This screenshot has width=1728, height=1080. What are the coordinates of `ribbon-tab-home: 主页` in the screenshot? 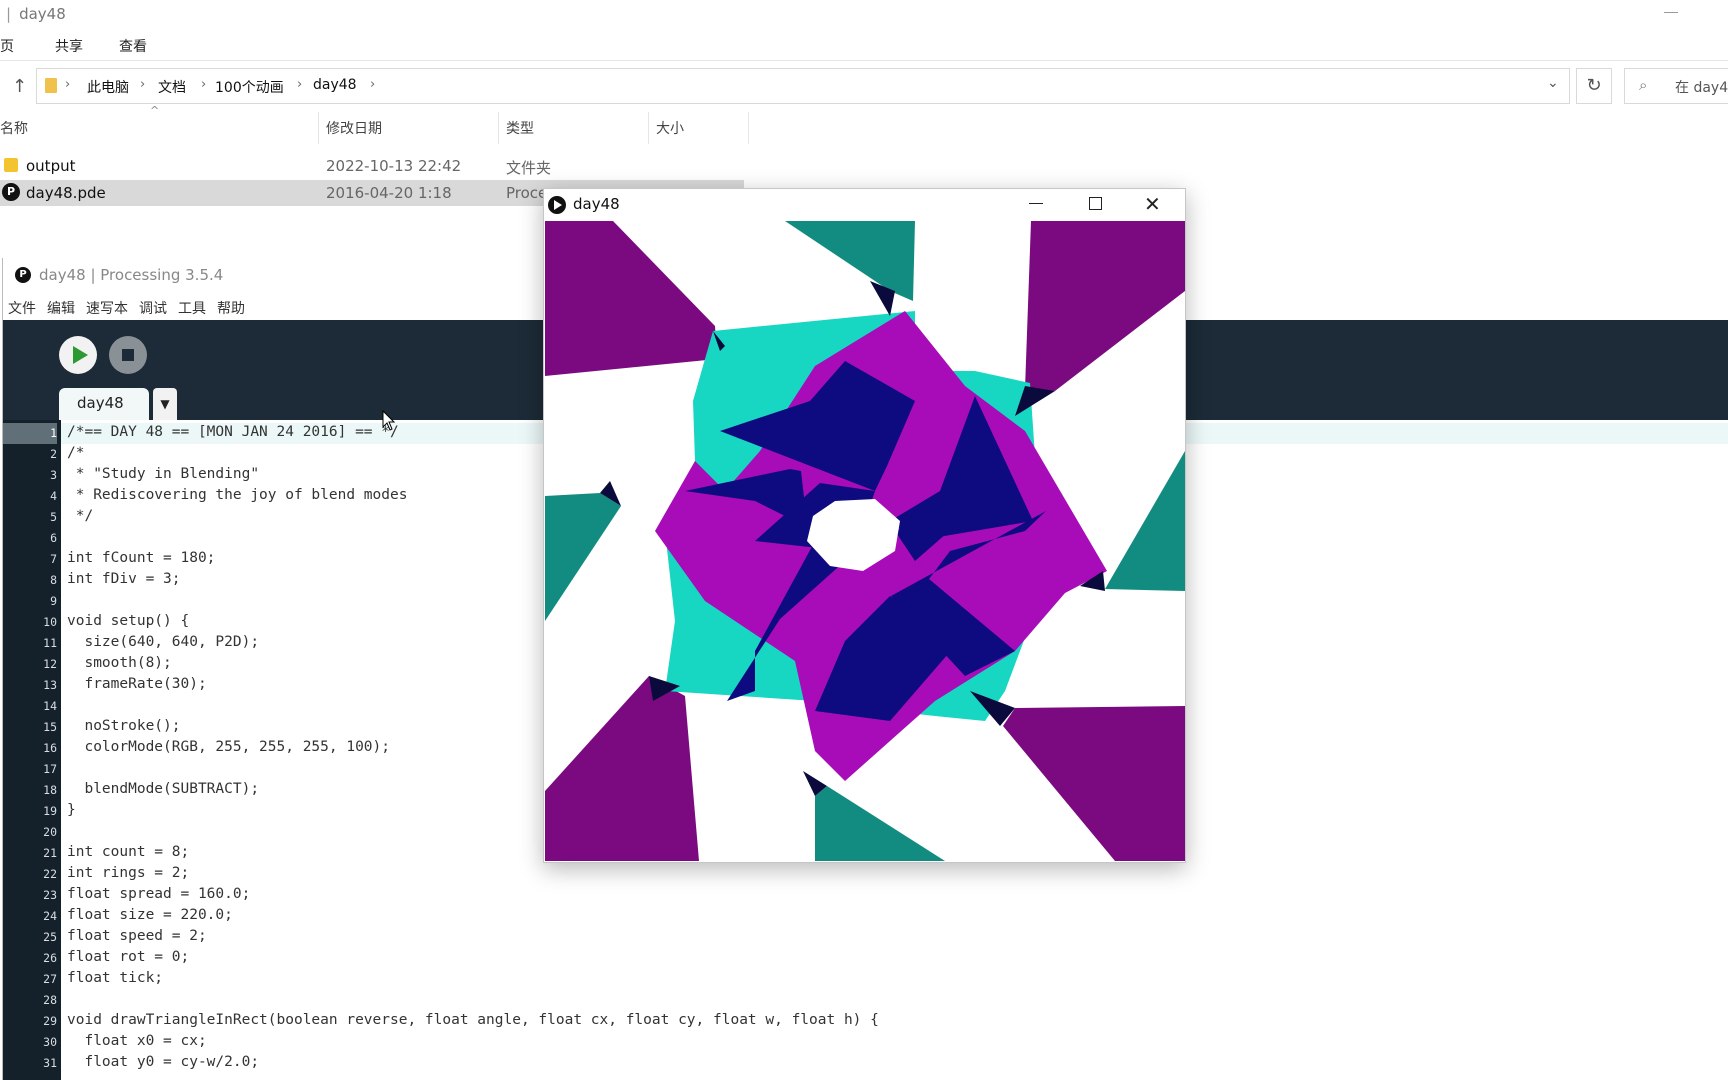 It's located at (7, 46).